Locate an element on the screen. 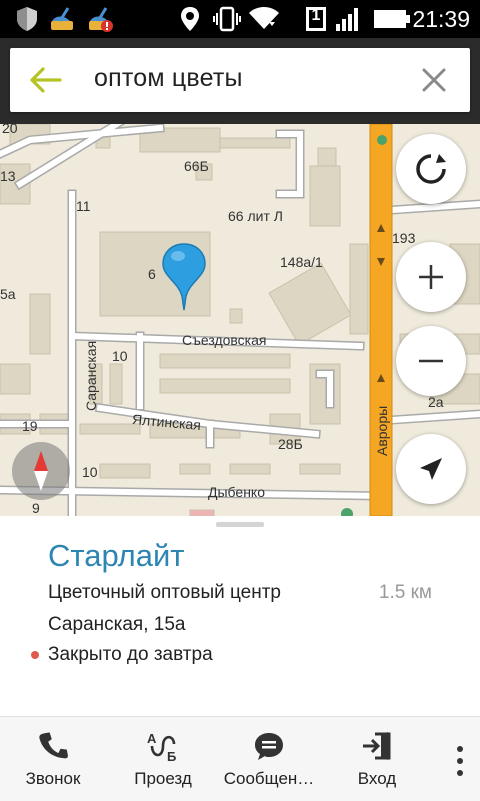 Image resolution: width=480 pixels, height=801 pixels. sheet-handle is located at coordinates (240, 524).